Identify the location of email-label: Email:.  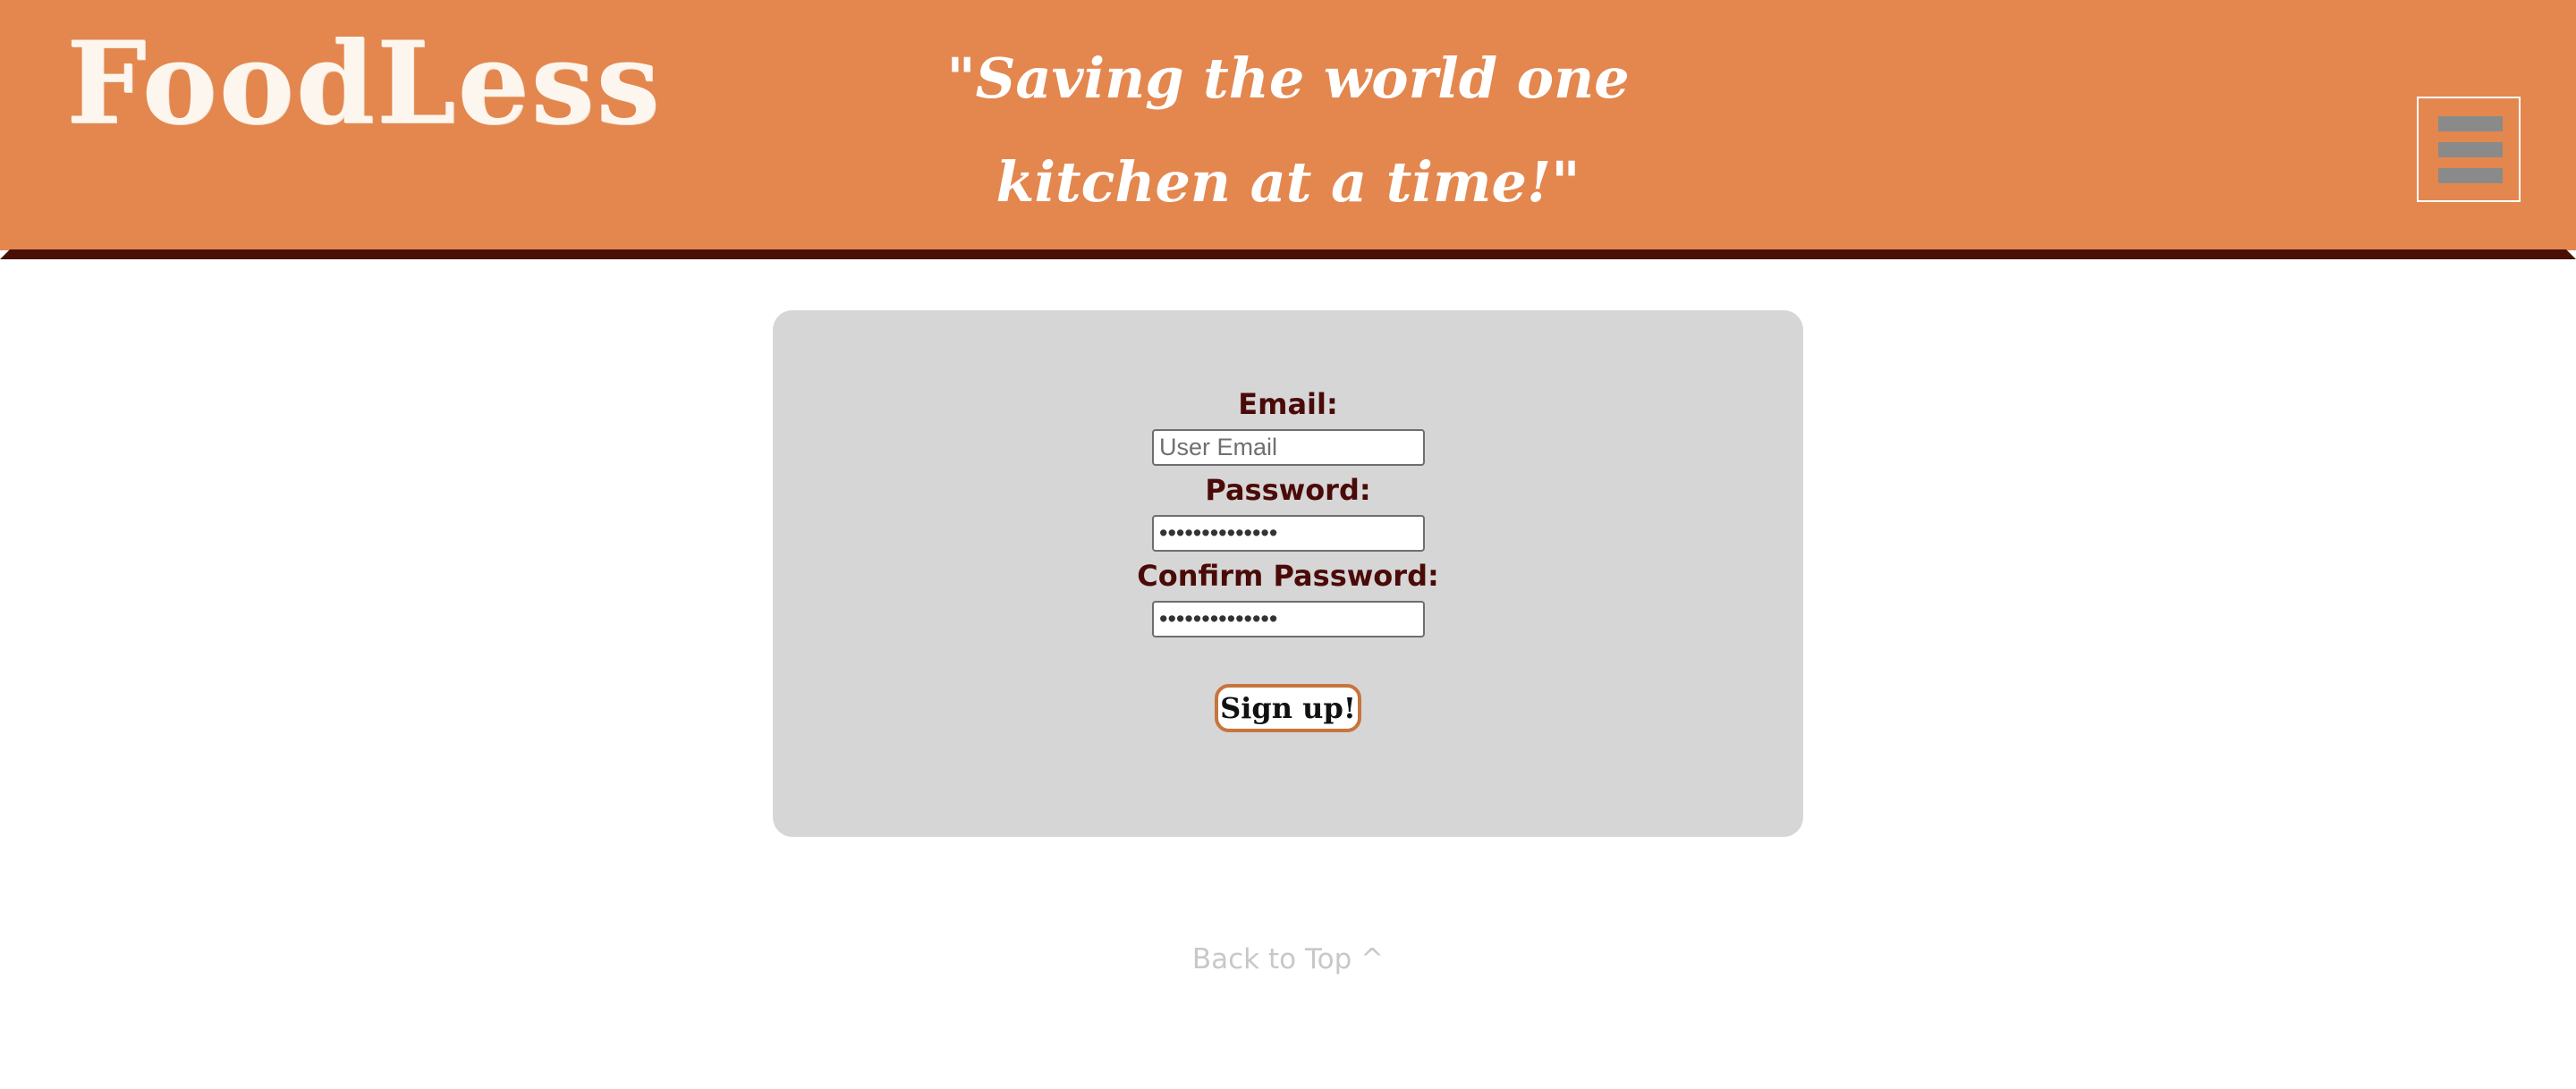
(1288, 404).